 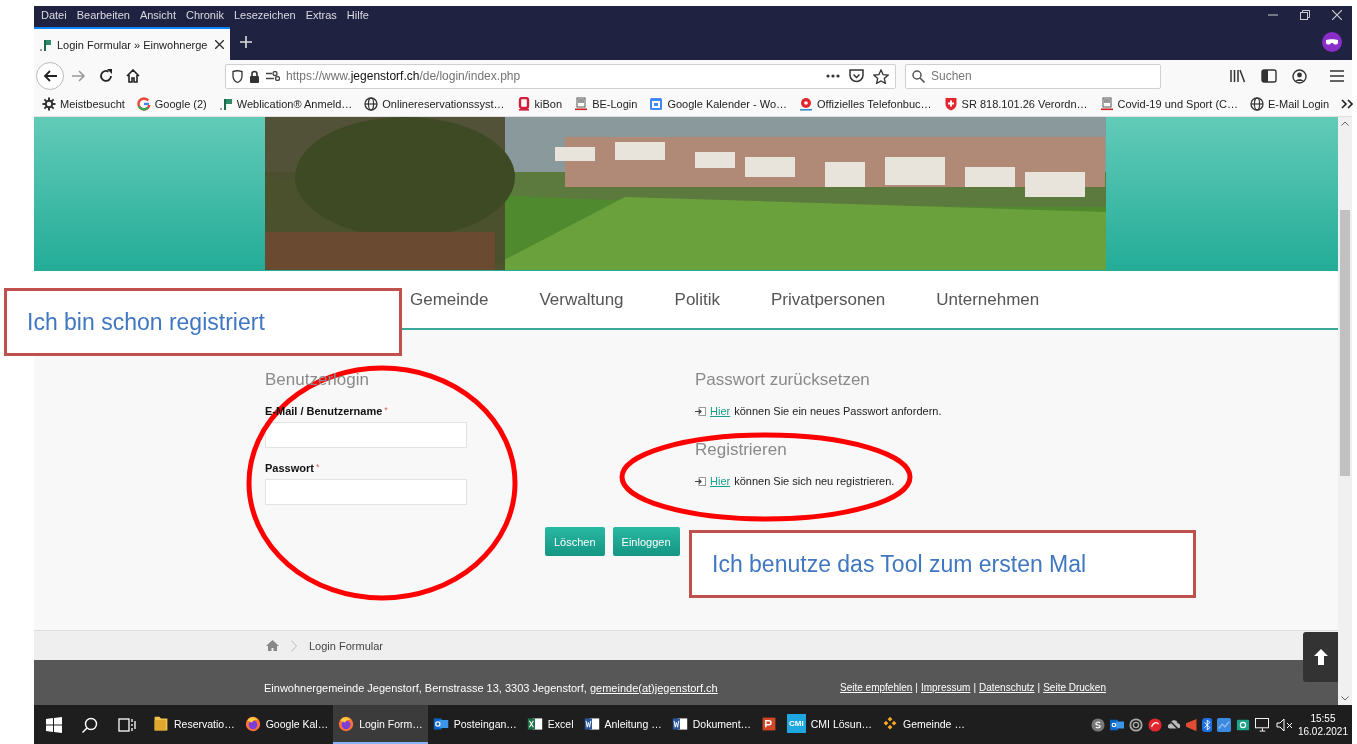 I want to click on star-icon, so click(x=881, y=76).